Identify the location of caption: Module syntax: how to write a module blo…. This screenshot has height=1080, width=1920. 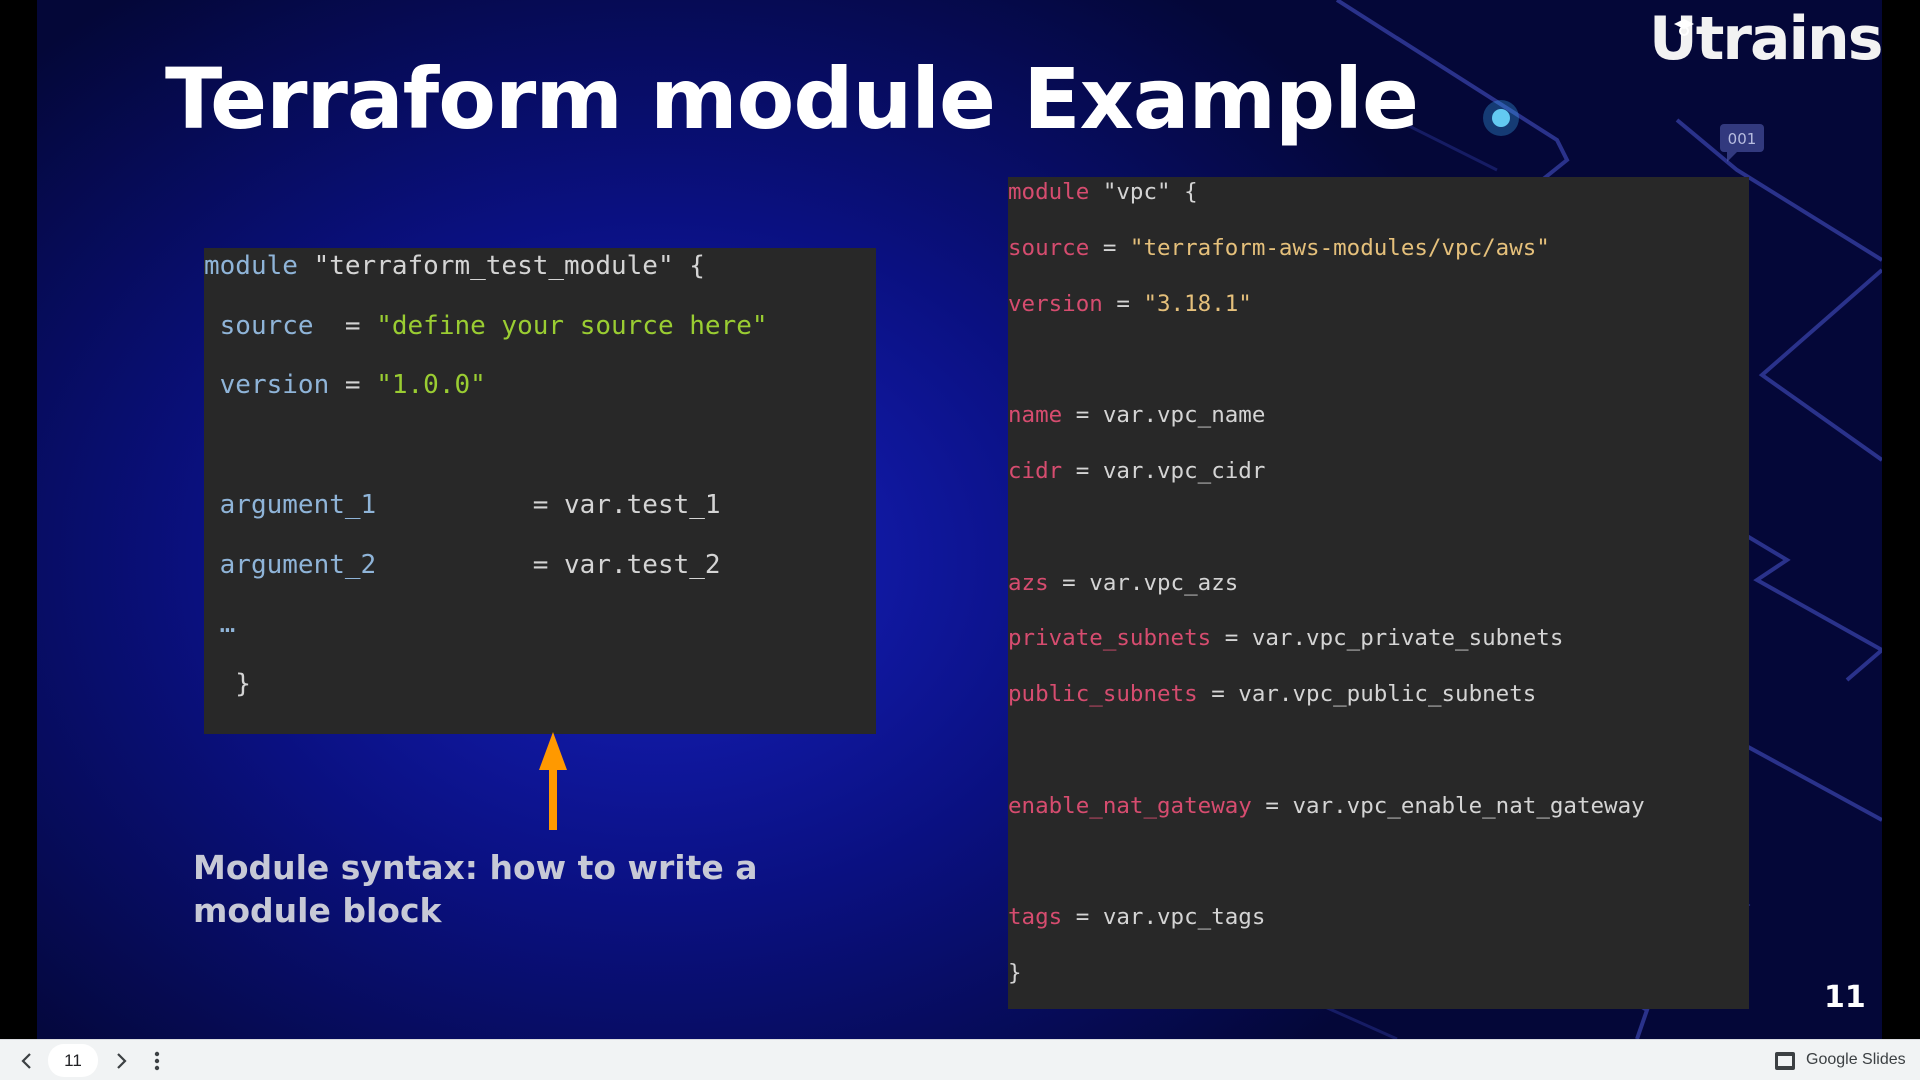
(475, 889).